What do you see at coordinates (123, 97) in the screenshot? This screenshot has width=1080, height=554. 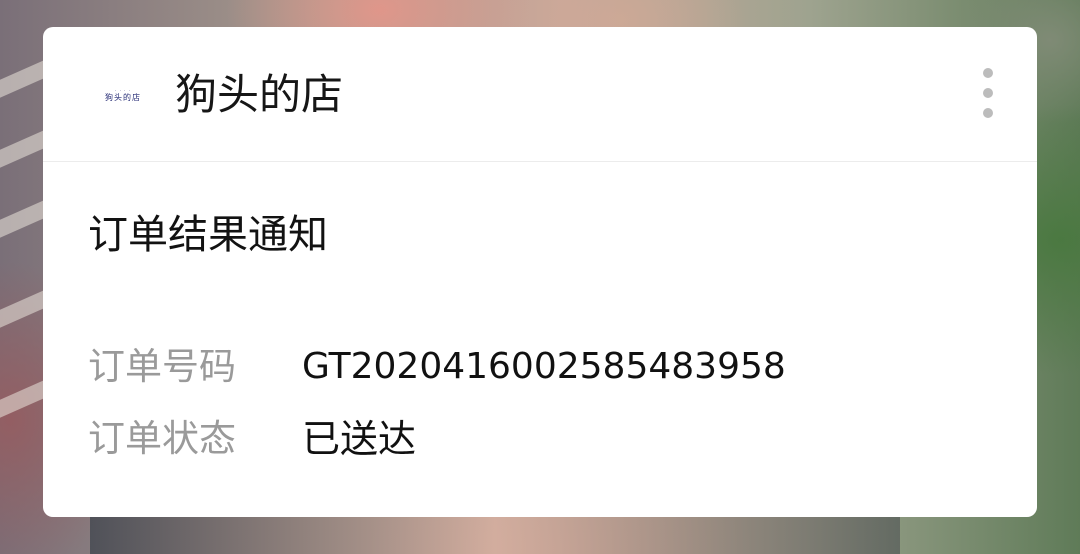 I see `shop-logo-text: 狗头的店` at bounding box center [123, 97].